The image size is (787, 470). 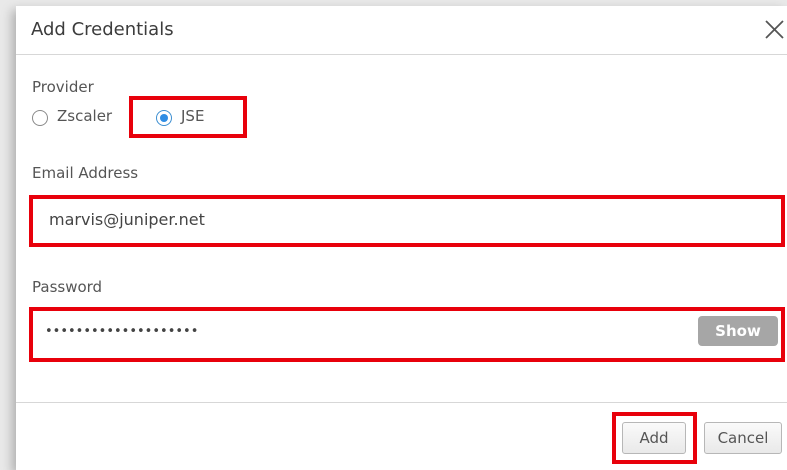 What do you see at coordinates (84, 116) in the screenshot?
I see `radio-zscaler-label: Zscaler` at bounding box center [84, 116].